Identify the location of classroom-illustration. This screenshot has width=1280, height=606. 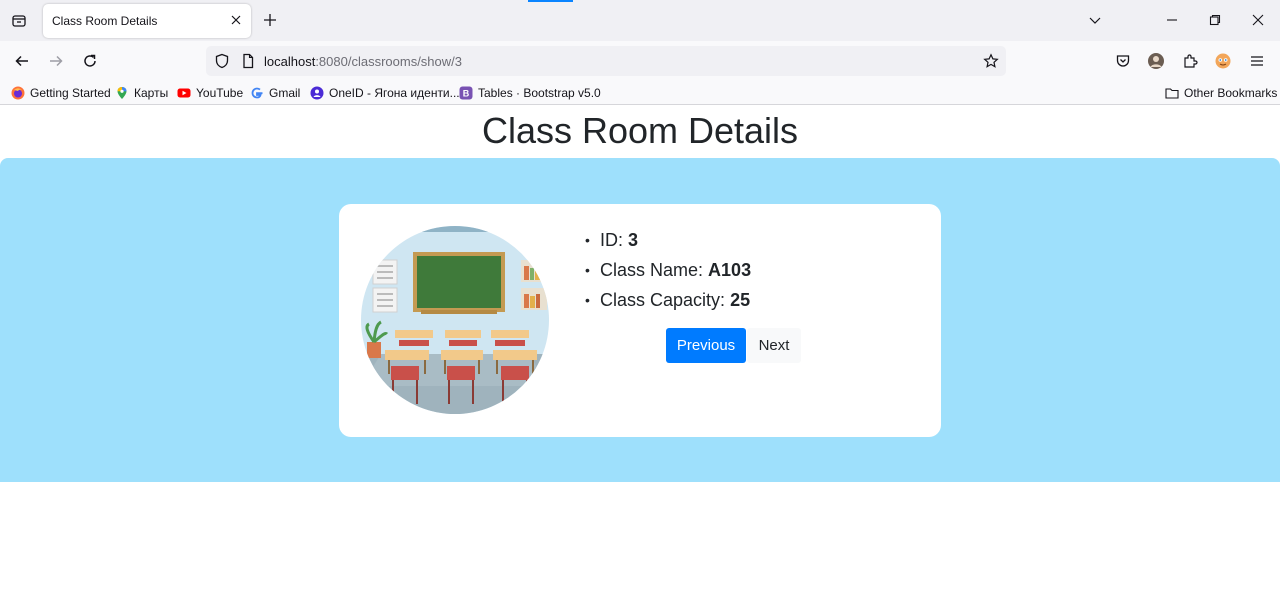
(455, 320).